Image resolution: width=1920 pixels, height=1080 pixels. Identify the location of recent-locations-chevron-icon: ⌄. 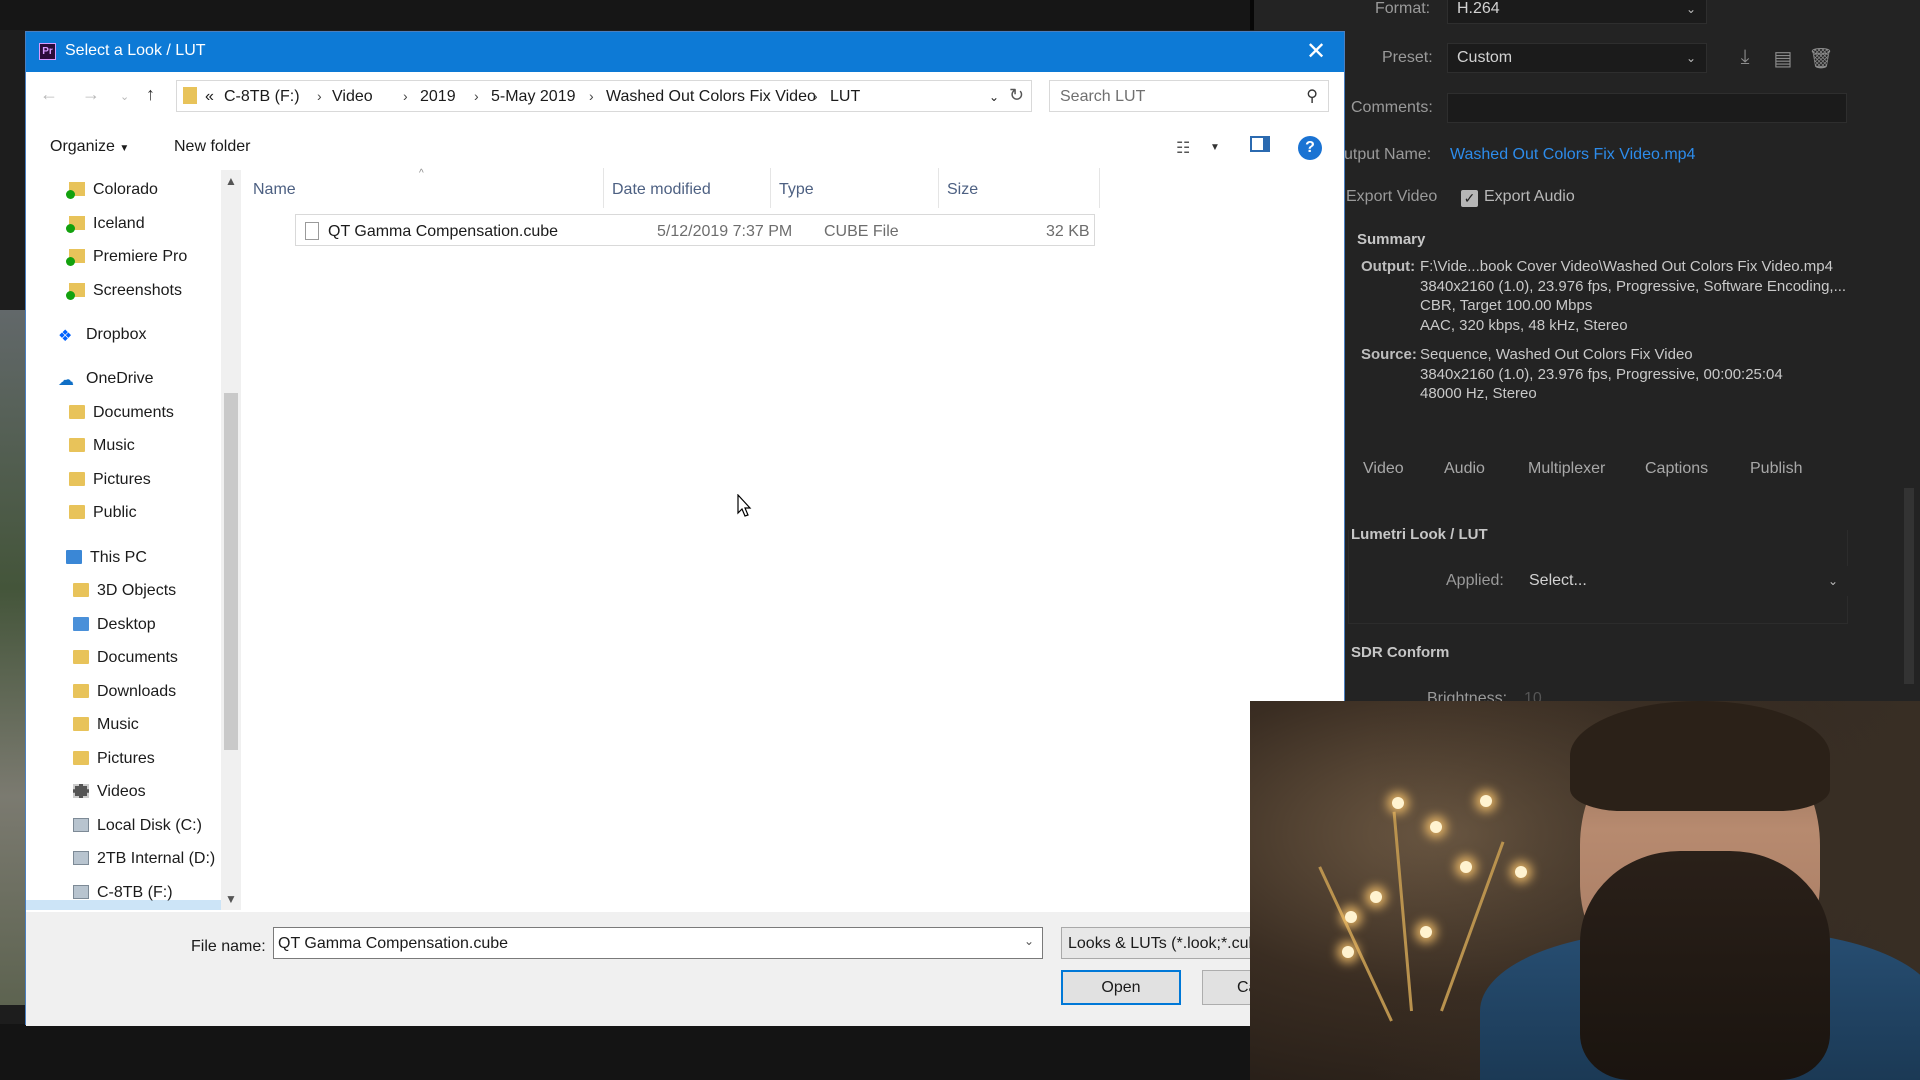
(124, 96).